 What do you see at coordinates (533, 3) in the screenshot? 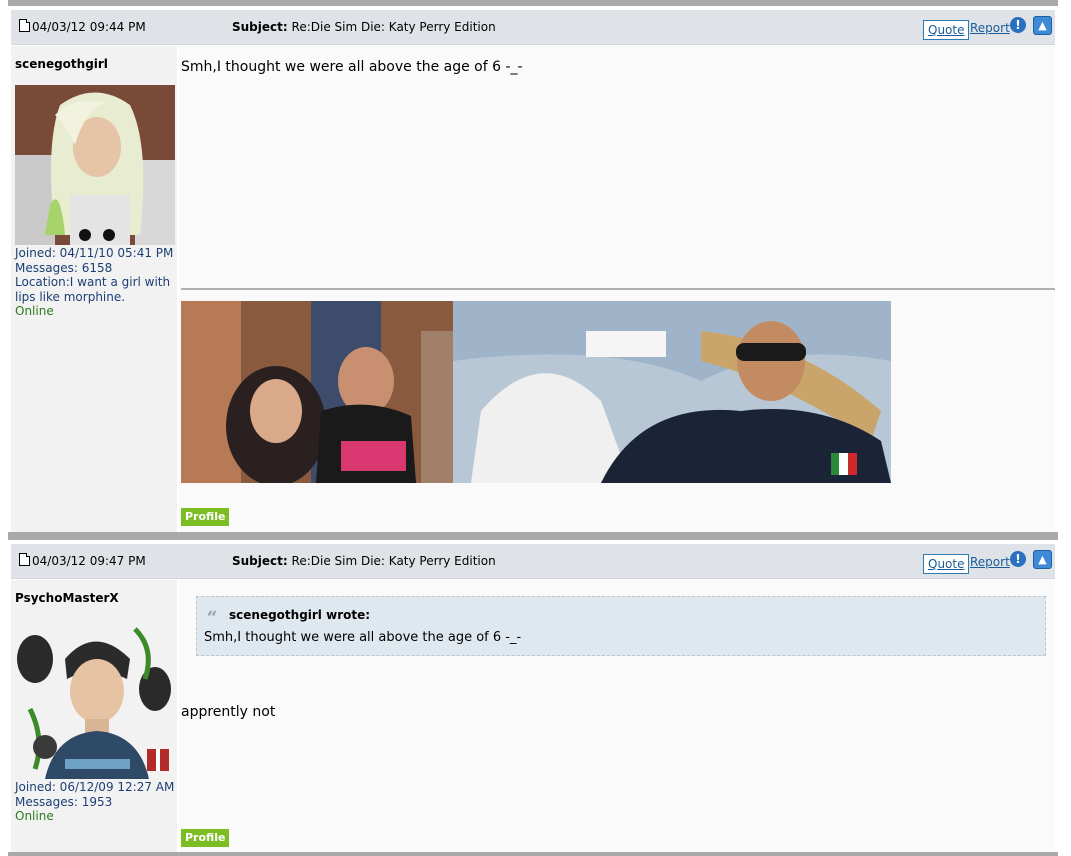
I see `top-divider` at bounding box center [533, 3].